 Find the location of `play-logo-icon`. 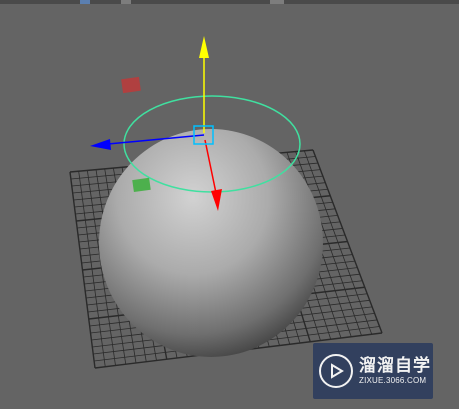

play-logo-icon is located at coordinates (336, 371).